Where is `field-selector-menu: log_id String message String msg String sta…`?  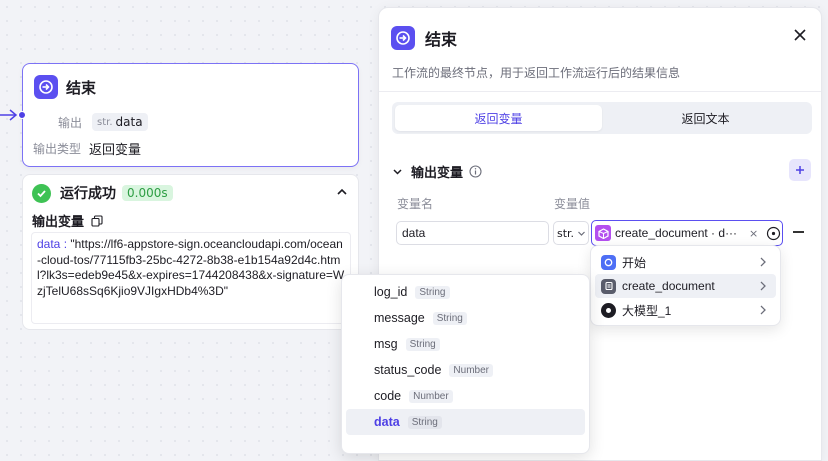
field-selector-menu: log_id String message String msg String sta… is located at coordinates (465, 364).